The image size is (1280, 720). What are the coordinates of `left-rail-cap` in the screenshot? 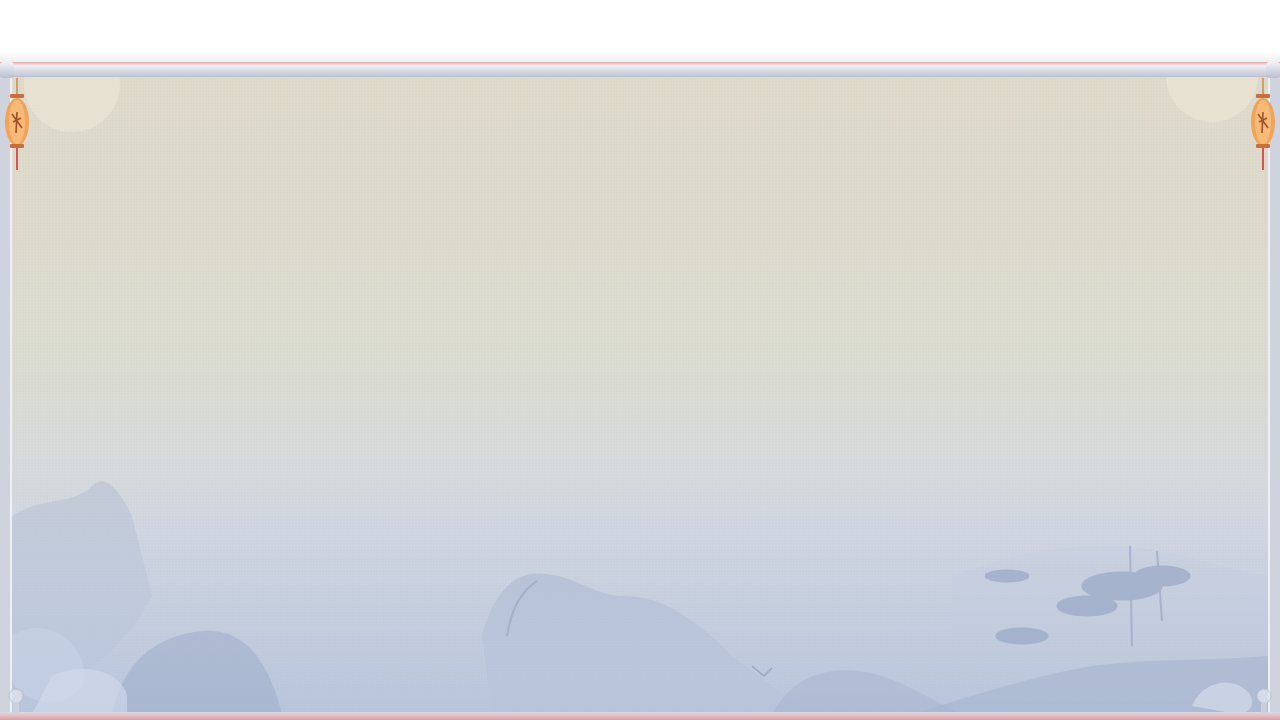 It's located at (7, 70).